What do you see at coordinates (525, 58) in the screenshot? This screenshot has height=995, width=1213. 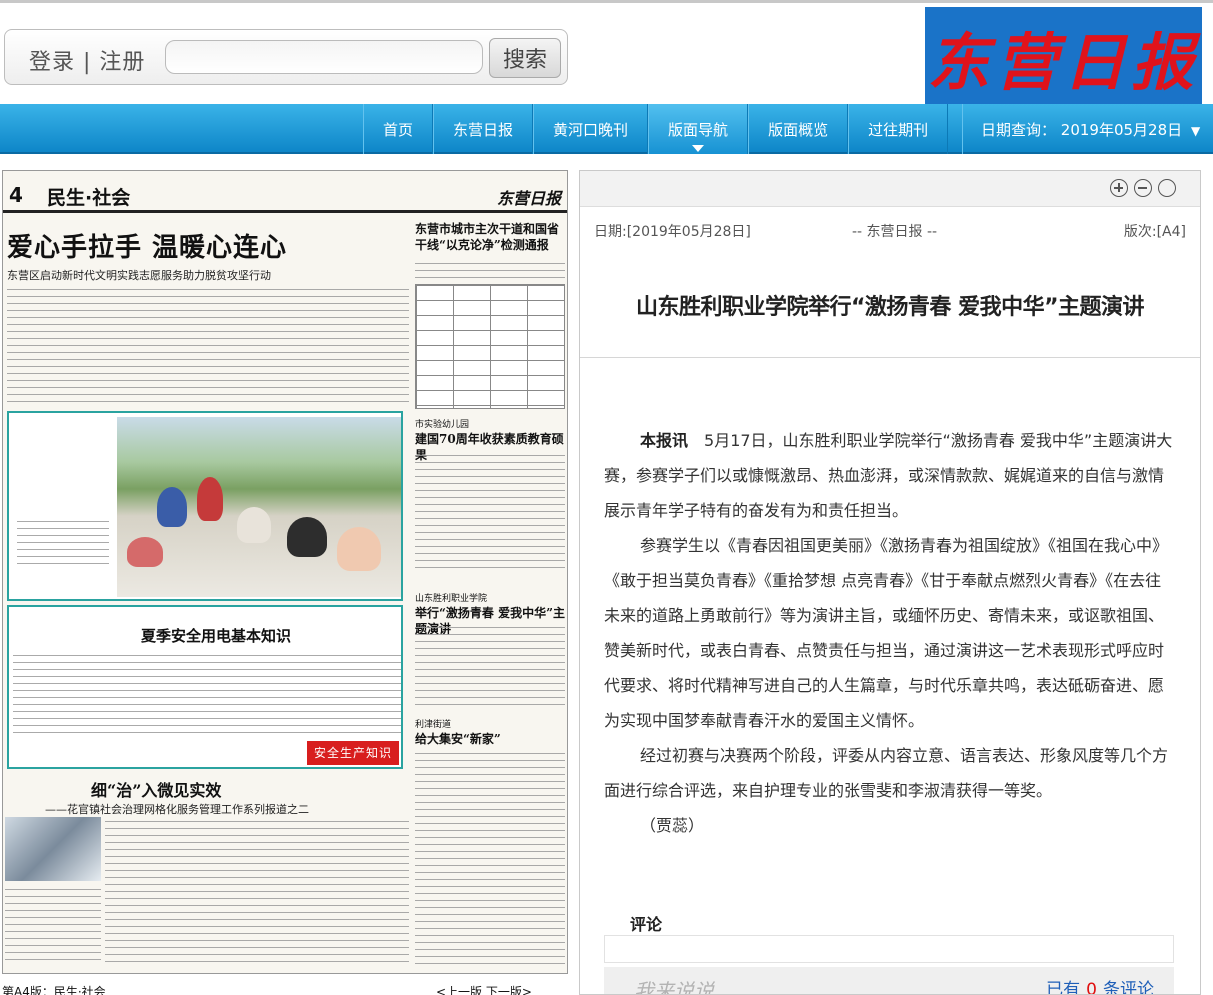 I see `search-button: 搜索` at bounding box center [525, 58].